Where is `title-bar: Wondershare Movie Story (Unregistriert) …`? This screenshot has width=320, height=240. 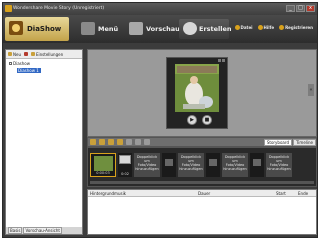 title-bar: Wondershare Movie Story (Unregistriert) … is located at coordinates (160, 9).